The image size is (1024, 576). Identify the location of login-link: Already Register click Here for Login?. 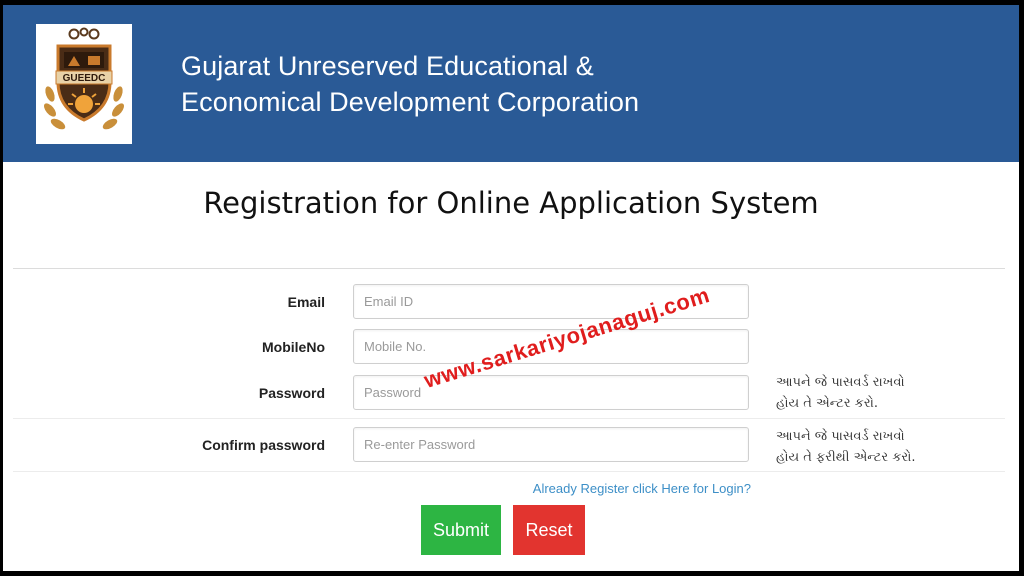
(642, 488).